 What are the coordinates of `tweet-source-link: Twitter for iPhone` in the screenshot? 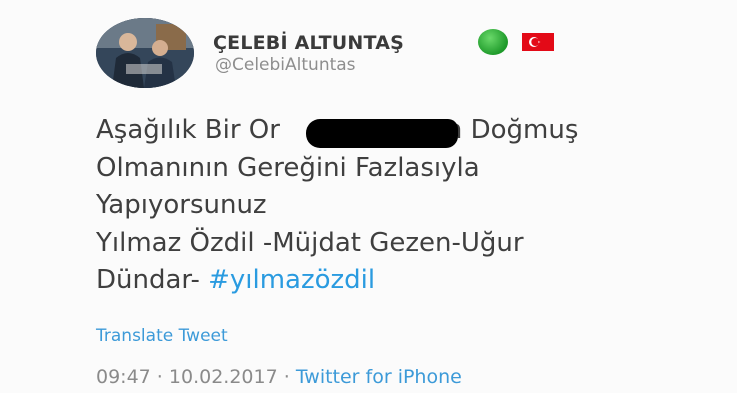 It's located at (379, 377).